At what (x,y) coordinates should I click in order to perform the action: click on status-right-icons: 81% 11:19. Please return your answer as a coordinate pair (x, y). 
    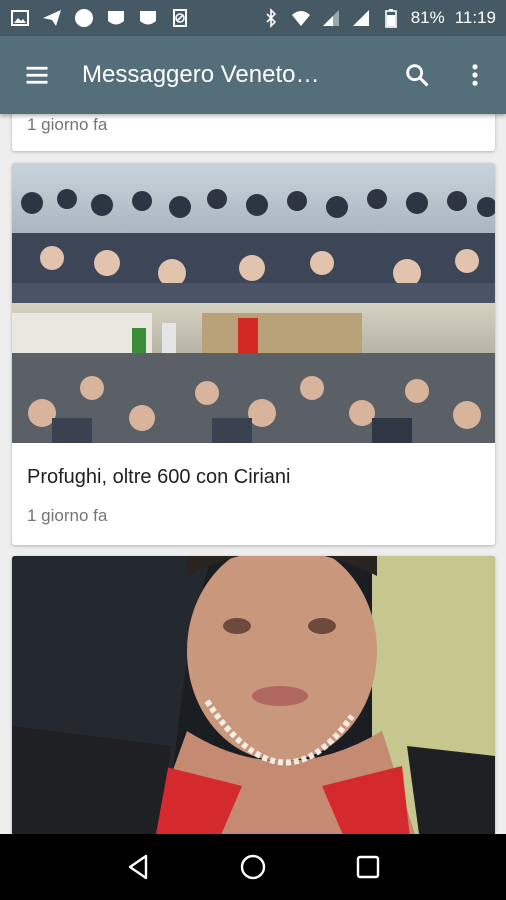
    Looking at the image, I should click on (378, 18).